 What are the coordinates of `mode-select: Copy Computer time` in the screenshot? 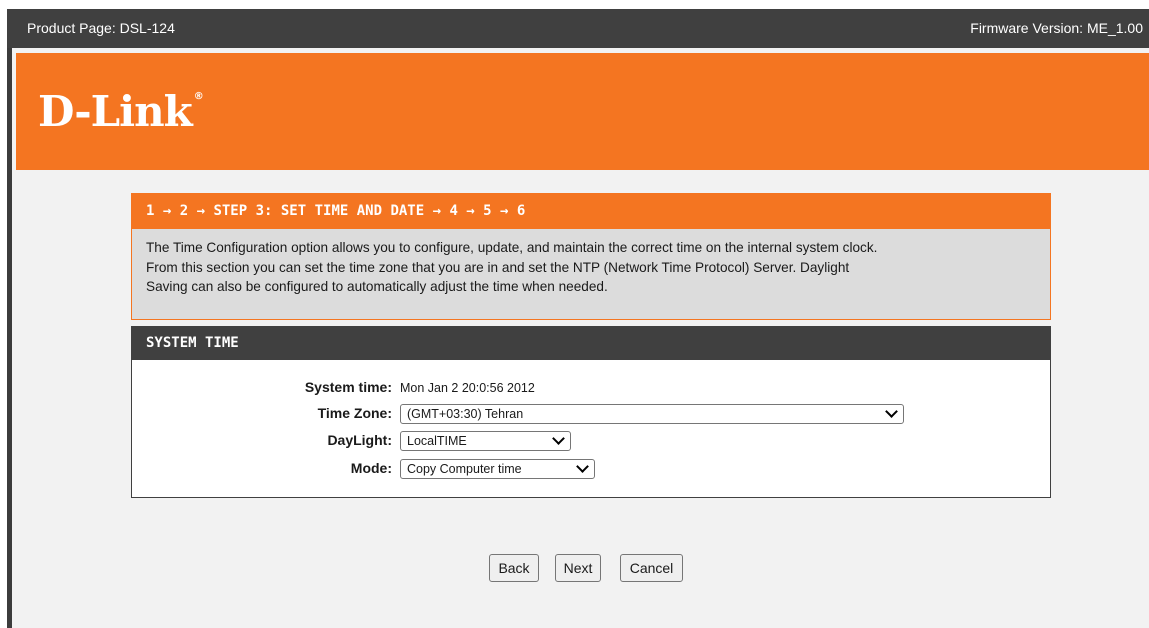 It's located at (497, 469).